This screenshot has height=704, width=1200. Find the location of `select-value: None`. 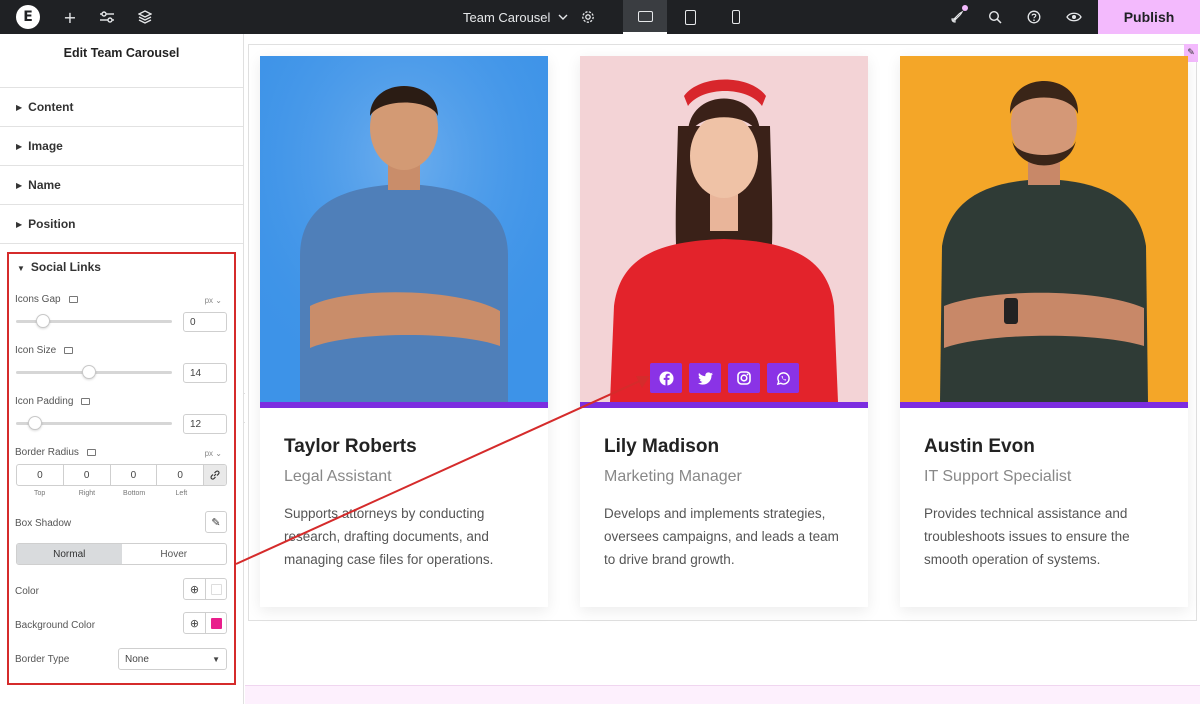

select-value: None is located at coordinates (137, 659).